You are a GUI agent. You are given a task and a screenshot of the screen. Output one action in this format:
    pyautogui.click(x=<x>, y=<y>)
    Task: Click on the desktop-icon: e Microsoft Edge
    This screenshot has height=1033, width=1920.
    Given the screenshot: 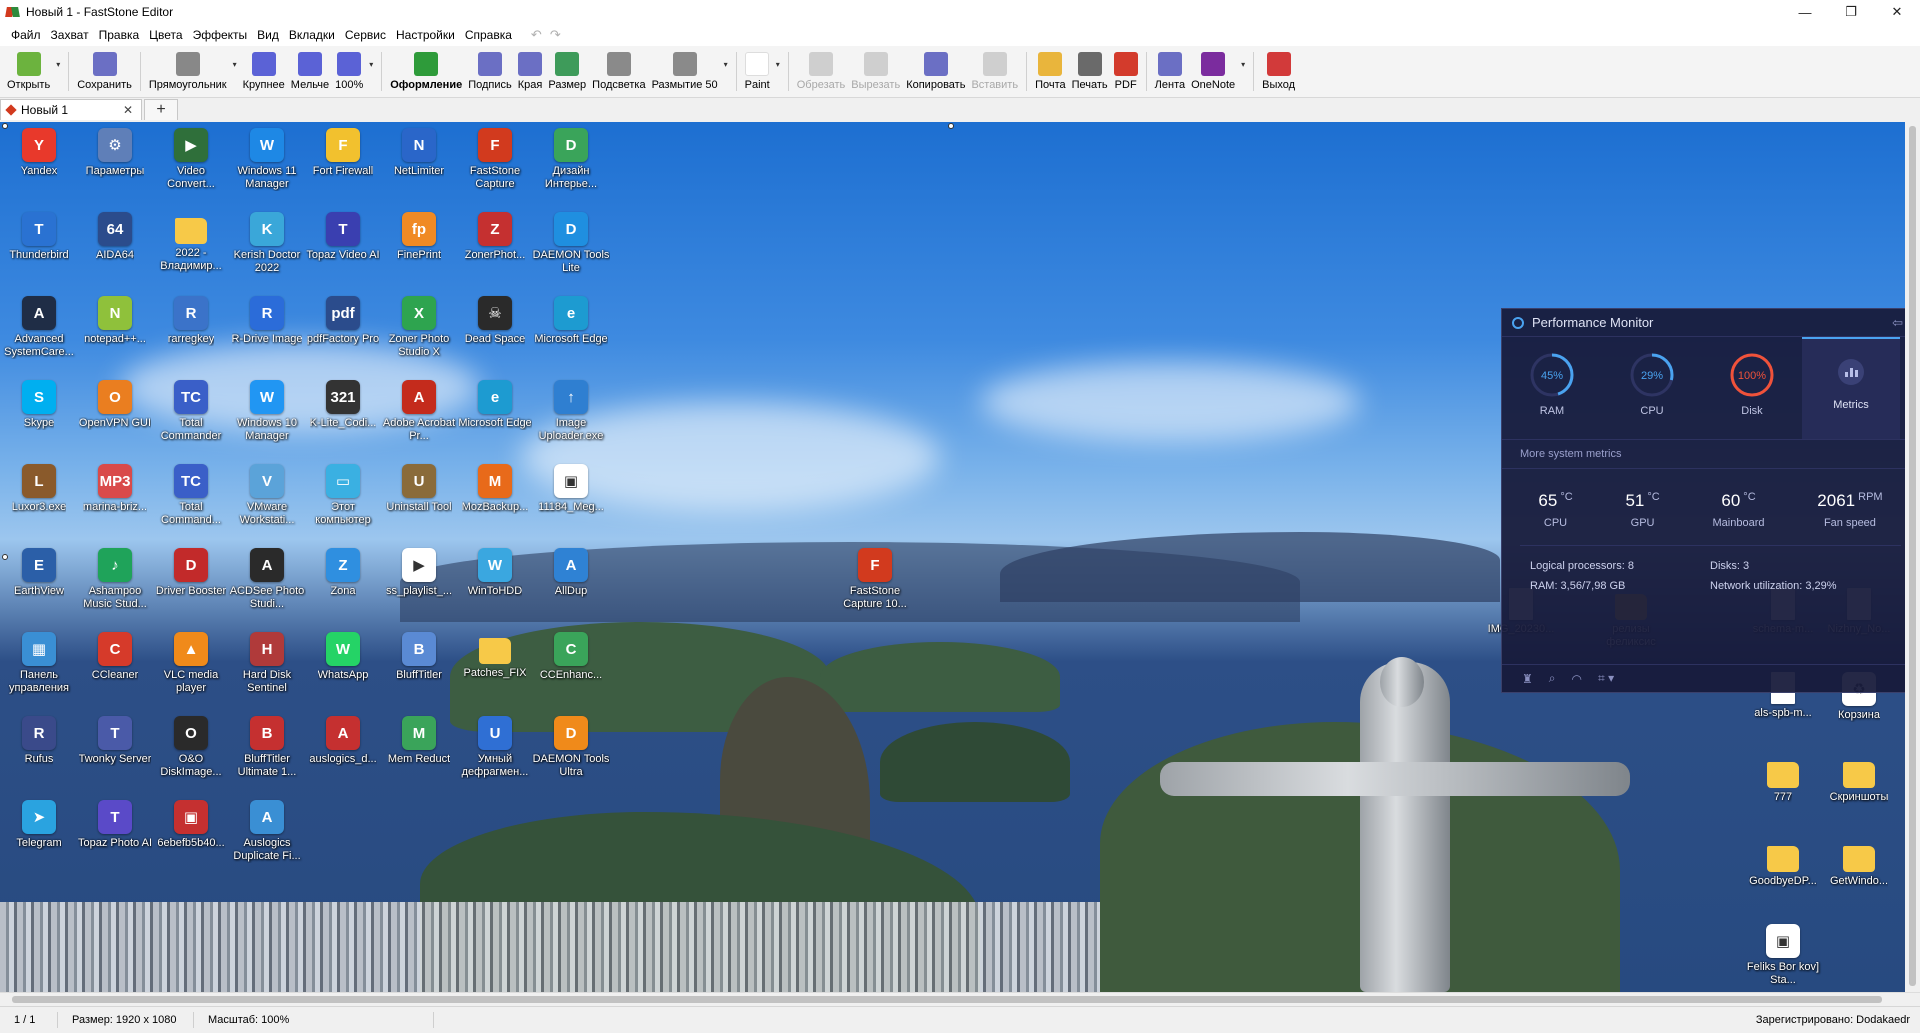 What is the action you would take?
    pyautogui.click(x=495, y=405)
    